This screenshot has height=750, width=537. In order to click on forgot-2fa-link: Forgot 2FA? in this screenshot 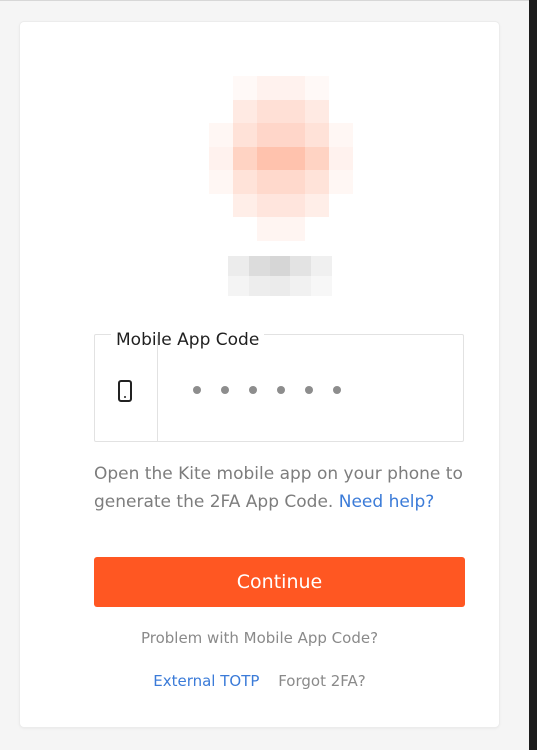, I will do `click(322, 681)`.